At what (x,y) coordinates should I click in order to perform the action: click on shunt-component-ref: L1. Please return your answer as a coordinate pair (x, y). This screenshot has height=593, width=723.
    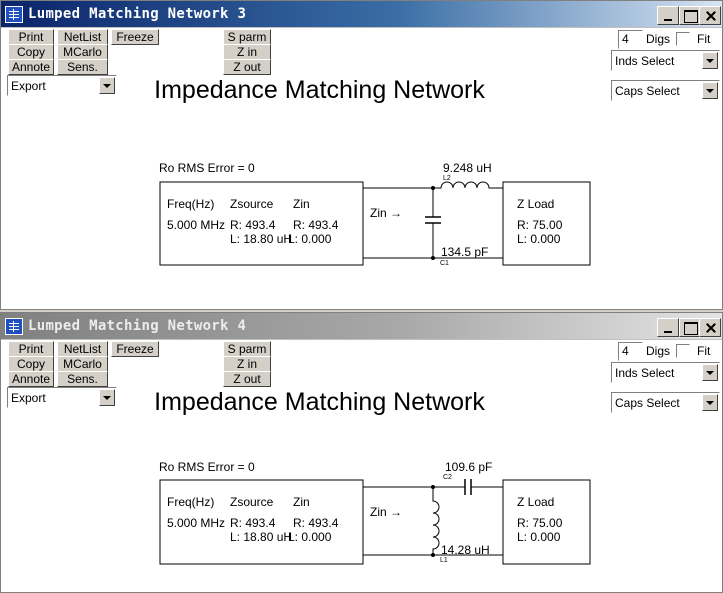
    Looking at the image, I should click on (444, 560).